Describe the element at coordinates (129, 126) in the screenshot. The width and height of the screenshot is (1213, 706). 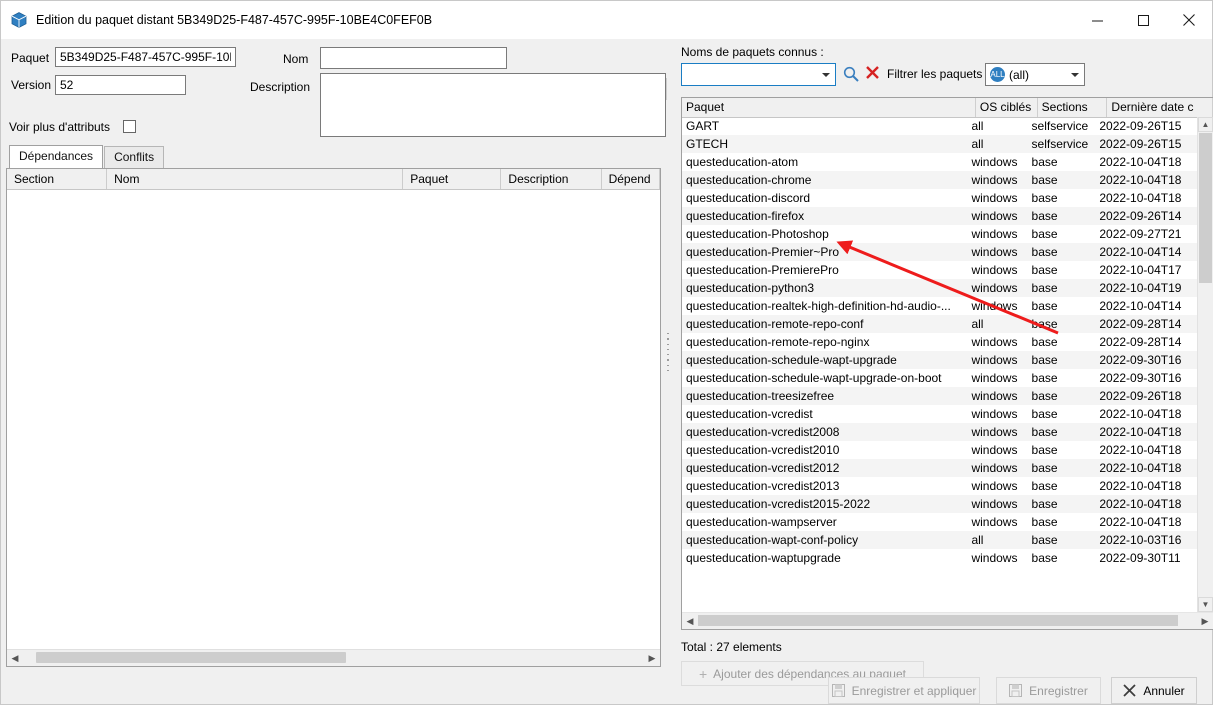
I see `voir-plus-attributs-checkbox` at that location.